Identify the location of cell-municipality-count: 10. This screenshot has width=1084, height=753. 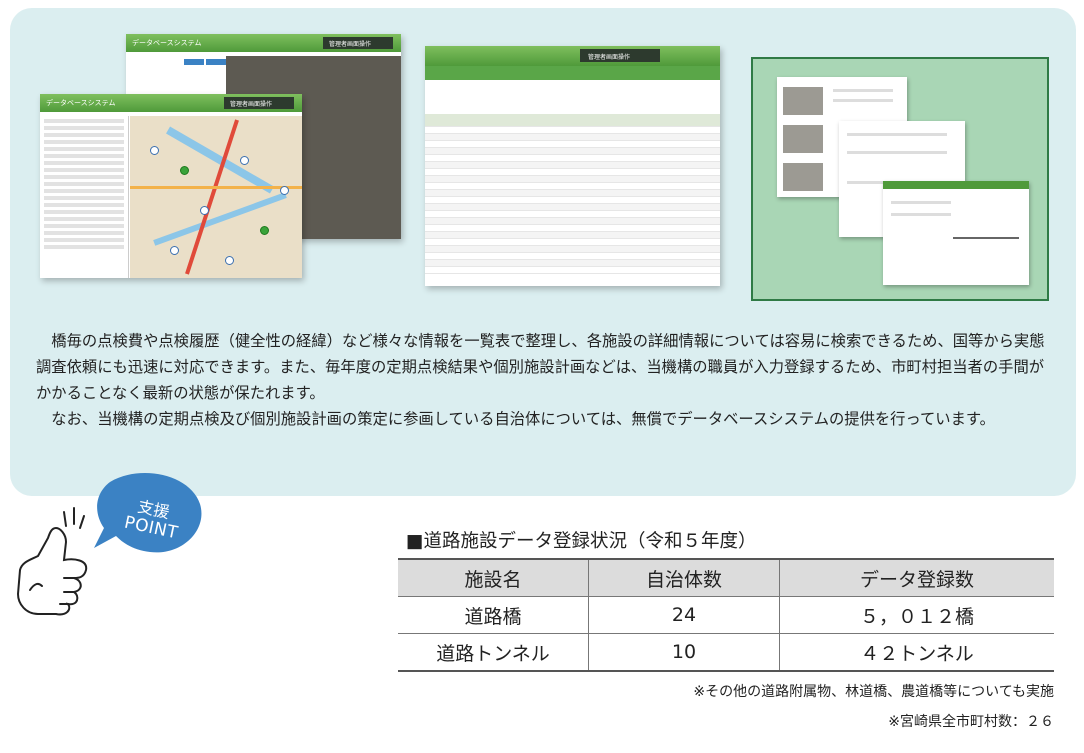
(684, 652).